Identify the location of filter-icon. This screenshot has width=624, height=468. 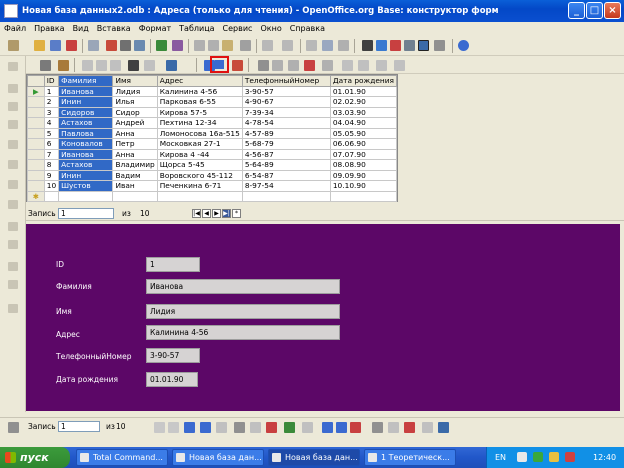
(263, 65).